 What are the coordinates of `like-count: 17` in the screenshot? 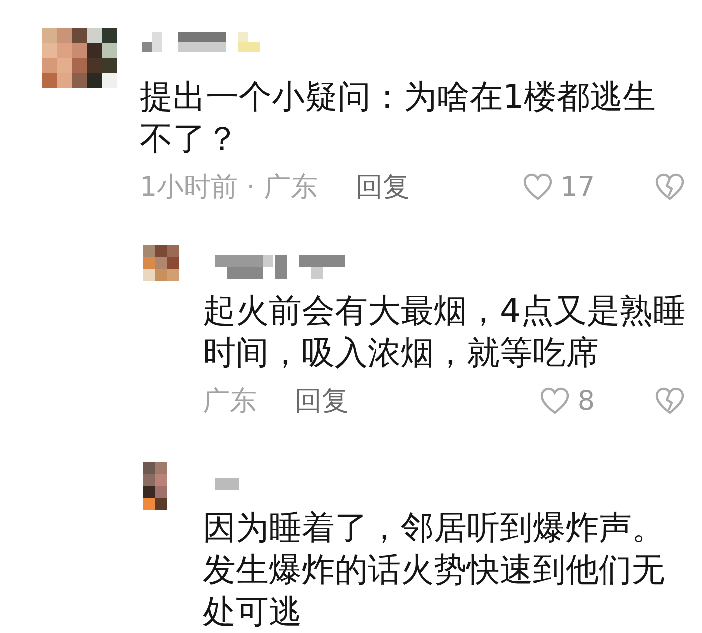 It's located at (577, 187).